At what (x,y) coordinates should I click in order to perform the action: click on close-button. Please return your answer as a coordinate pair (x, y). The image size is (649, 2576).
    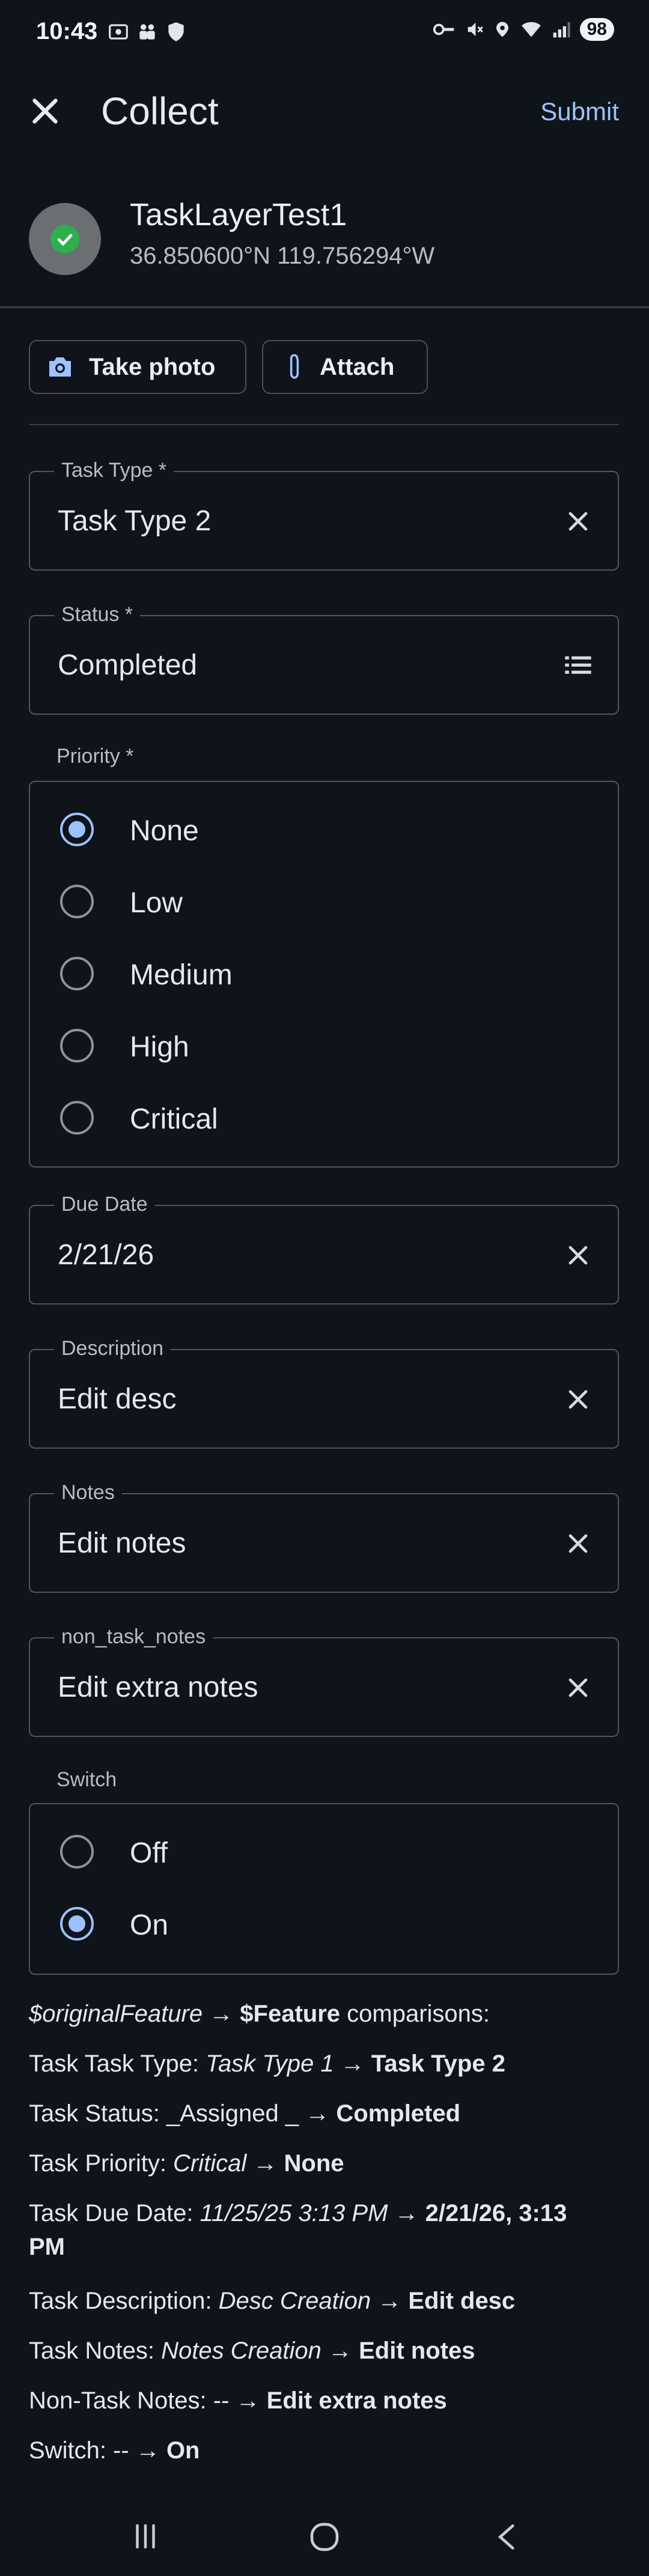
    Looking at the image, I should click on (45, 111).